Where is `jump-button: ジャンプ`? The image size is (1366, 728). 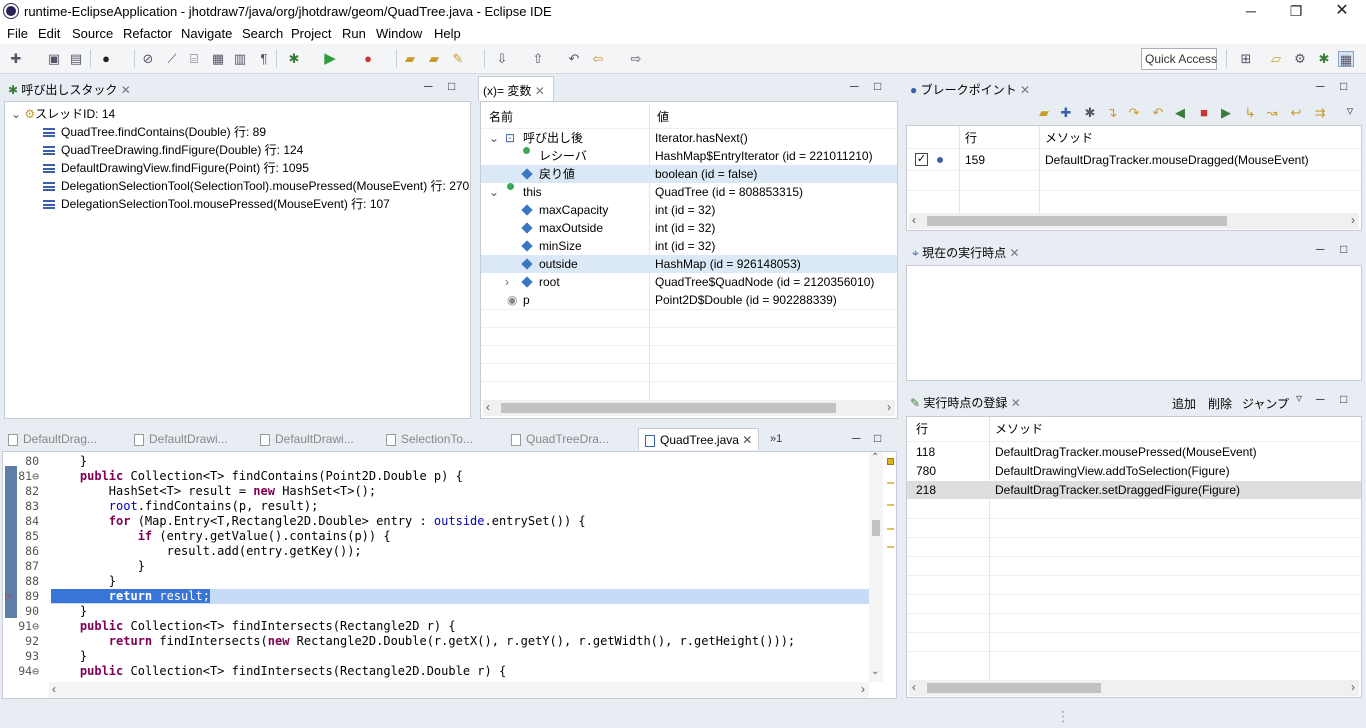 jump-button: ジャンプ is located at coordinates (1265, 403).